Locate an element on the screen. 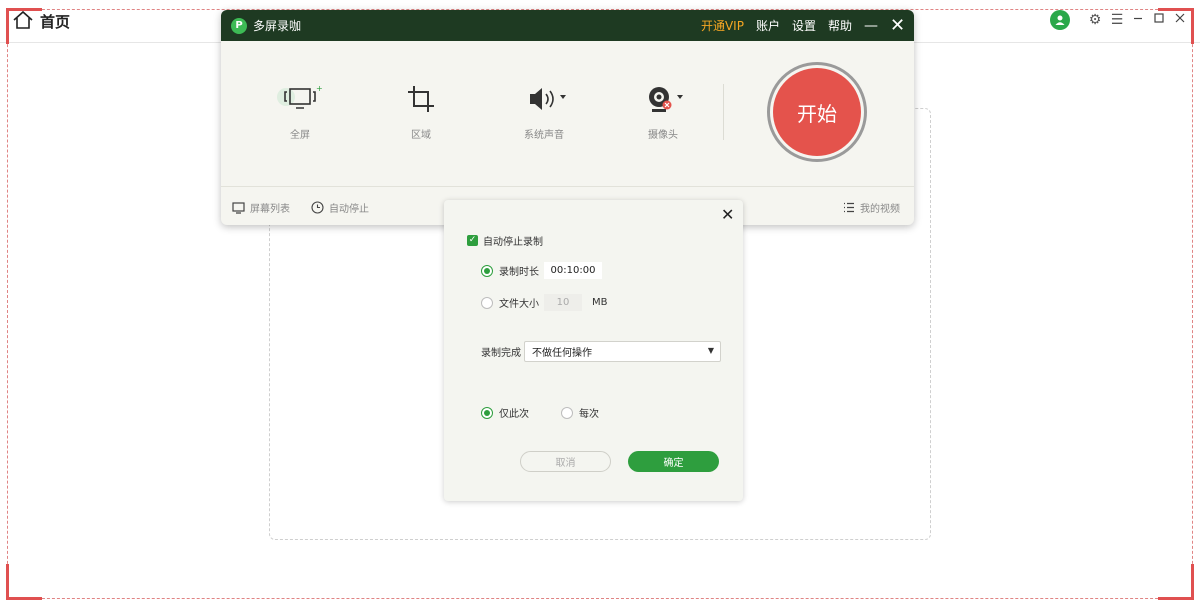  on-complete-value: 不做任何操作 is located at coordinates (562, 353).